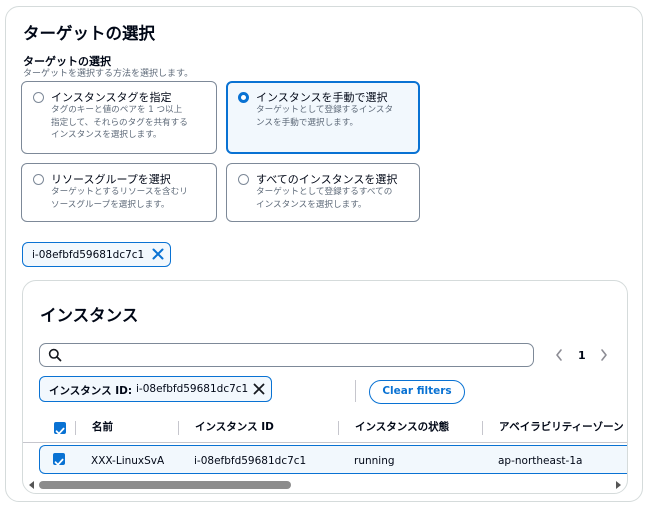 The image size is (656, 510). I want to click on header-divider, so click(325, 442).